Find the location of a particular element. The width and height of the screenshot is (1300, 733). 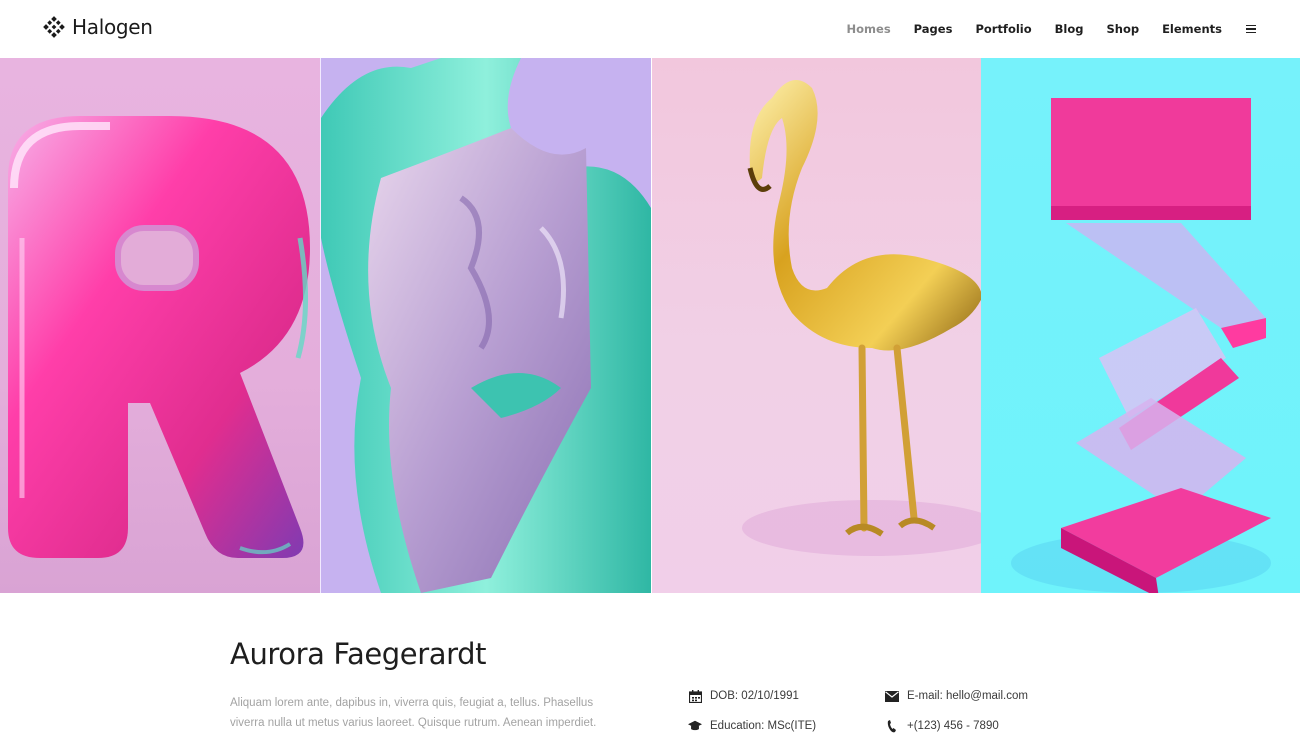

email-text: E-mail: hello@mail.com is located at coordinates (967, 696).